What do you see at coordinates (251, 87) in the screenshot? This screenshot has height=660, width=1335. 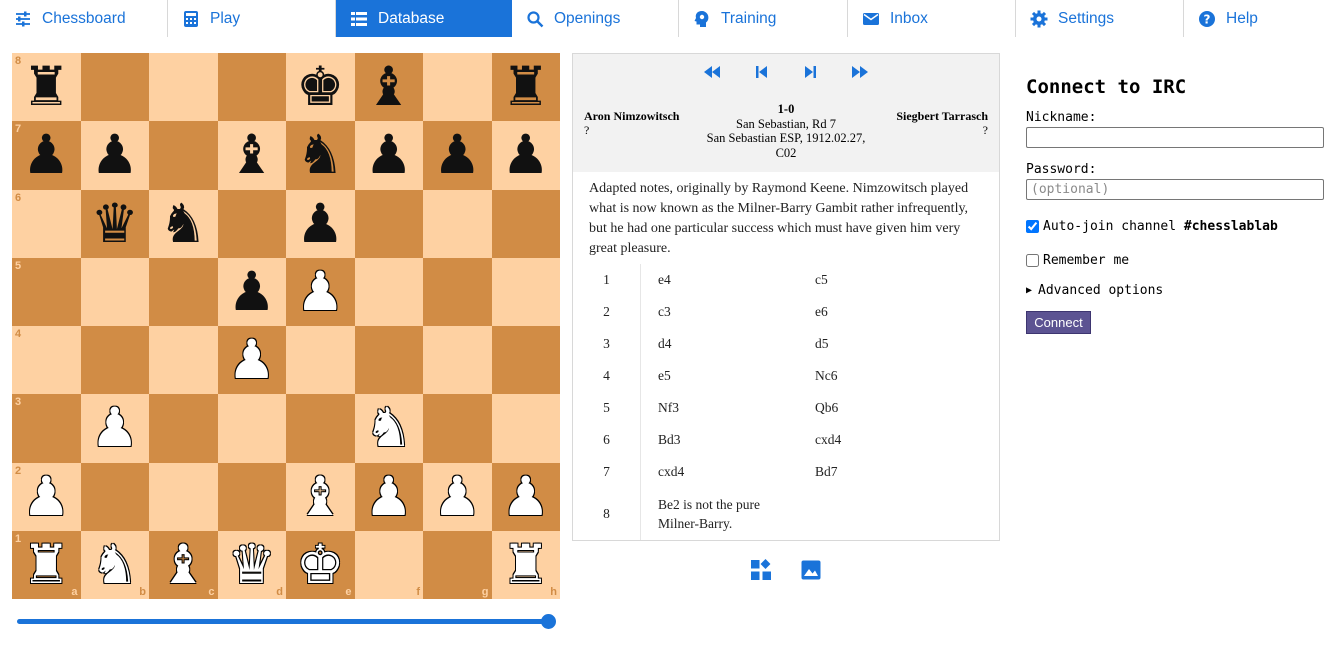 I see `square-d8` at bounding box center [251, 87].